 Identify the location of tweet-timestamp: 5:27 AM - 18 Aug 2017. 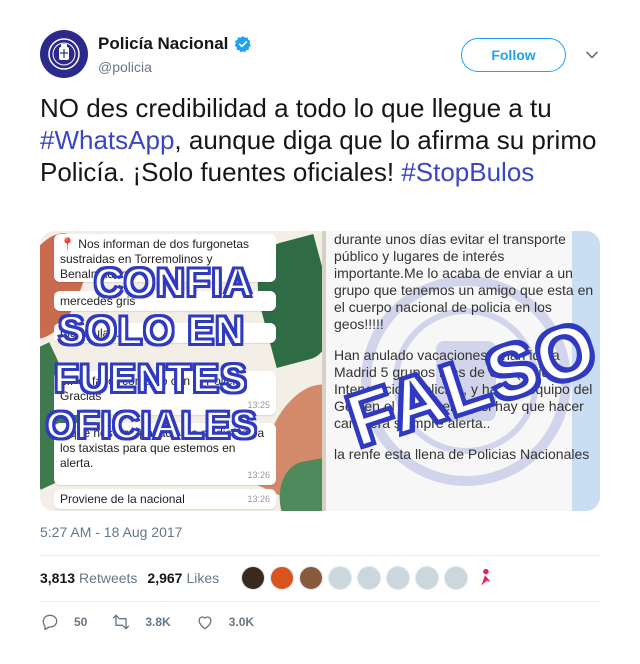
(111, 532).